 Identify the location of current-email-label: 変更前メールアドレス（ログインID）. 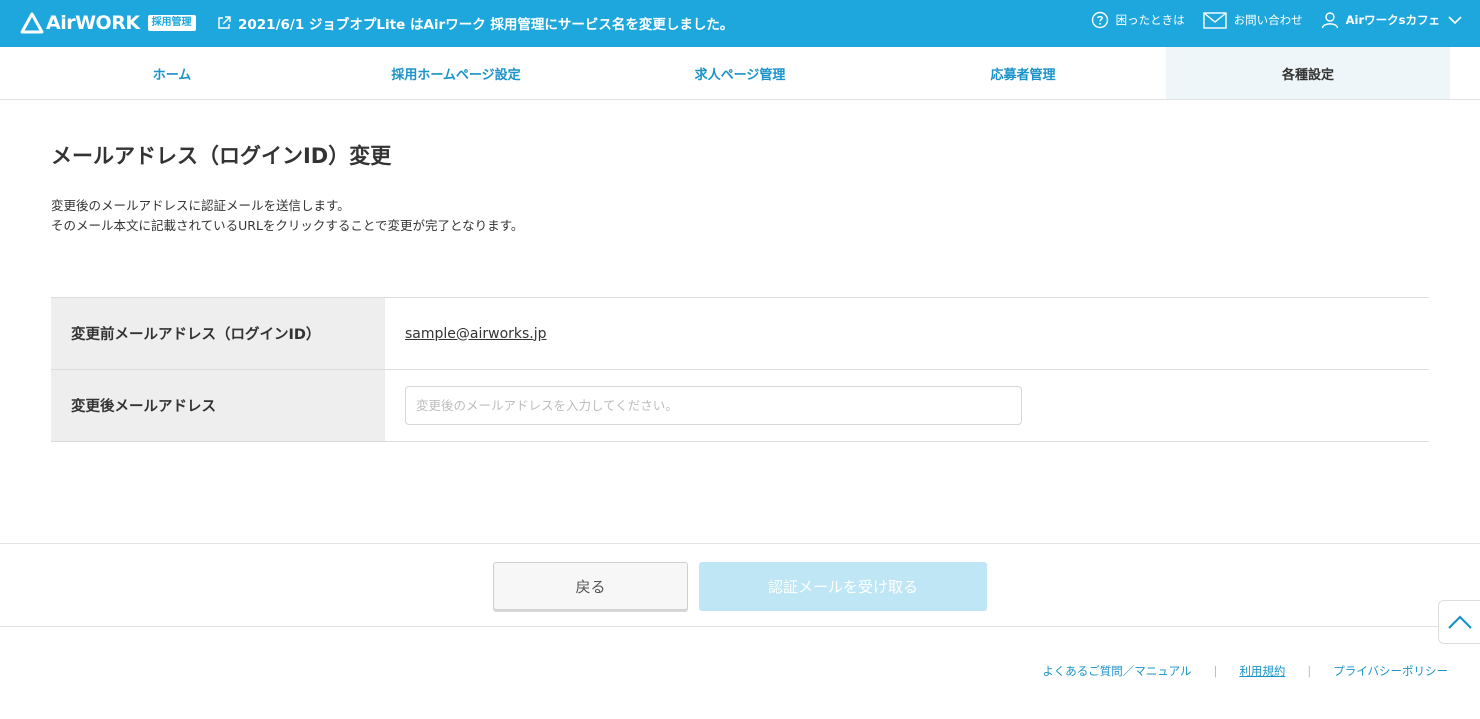
(218, 333).